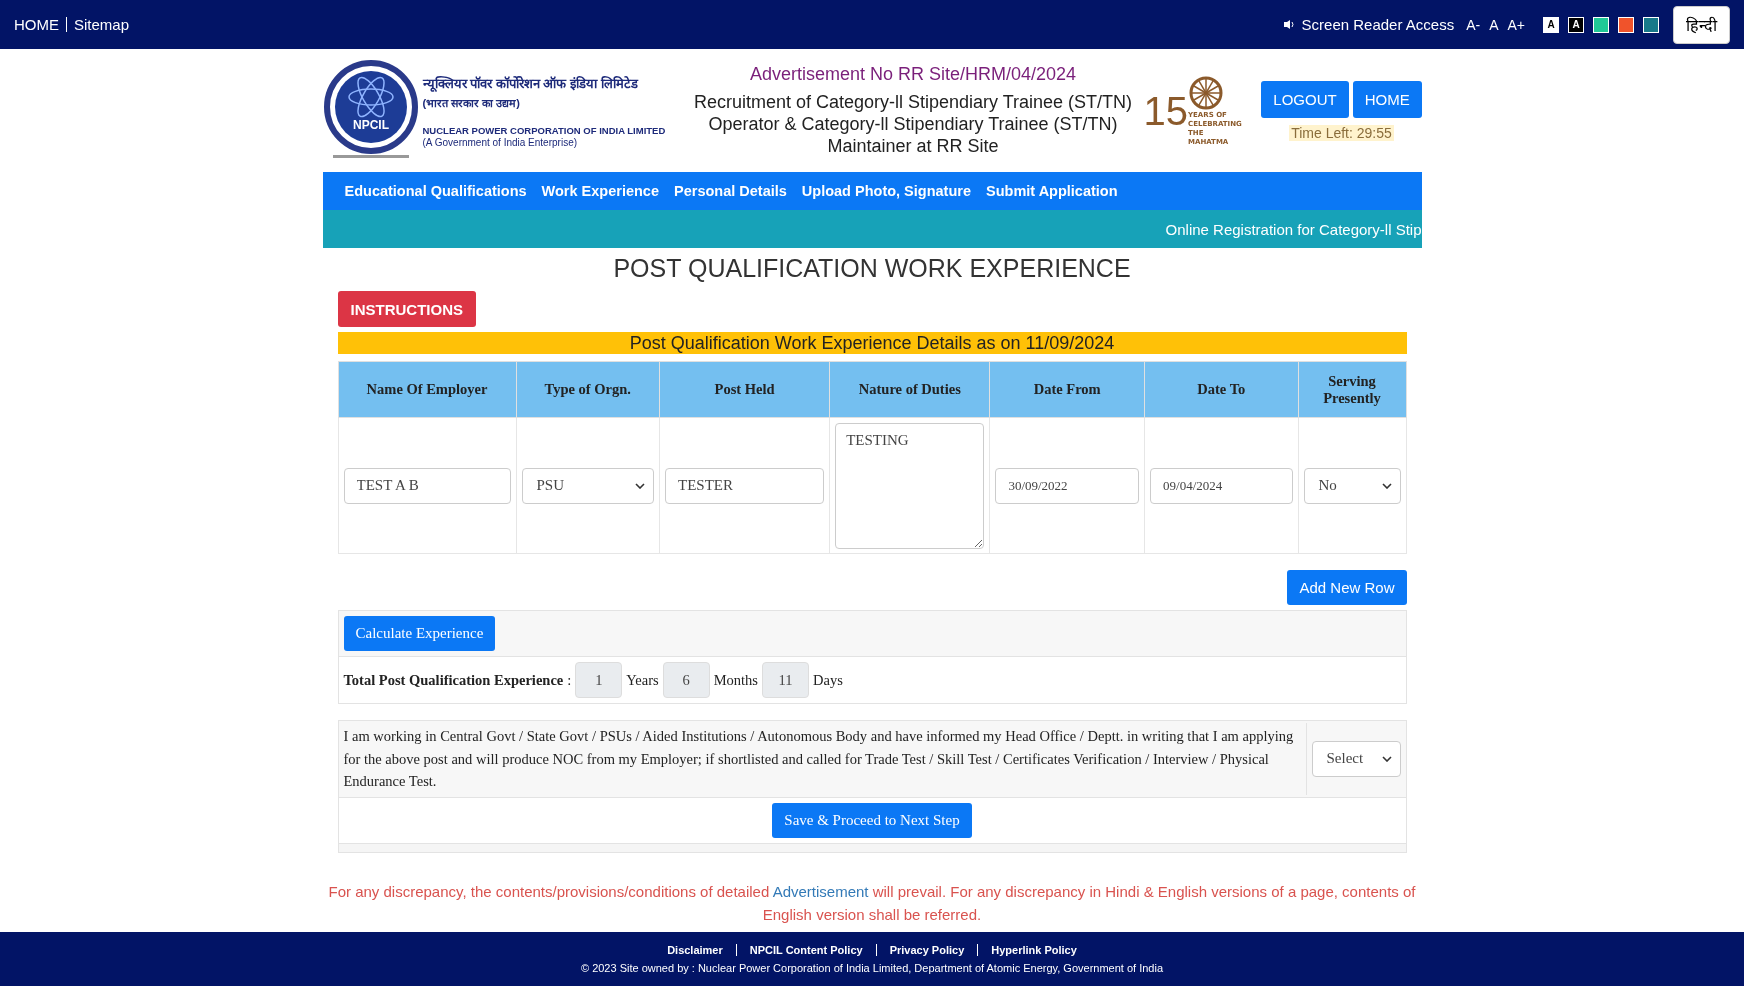 This screenshot has height=986, width=1744. I want to click on number-field: 6, so click(686, 680).